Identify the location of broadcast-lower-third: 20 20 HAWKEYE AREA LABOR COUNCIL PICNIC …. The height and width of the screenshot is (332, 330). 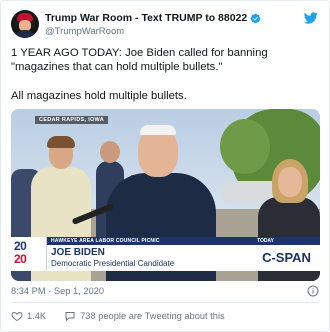
(165, 254).